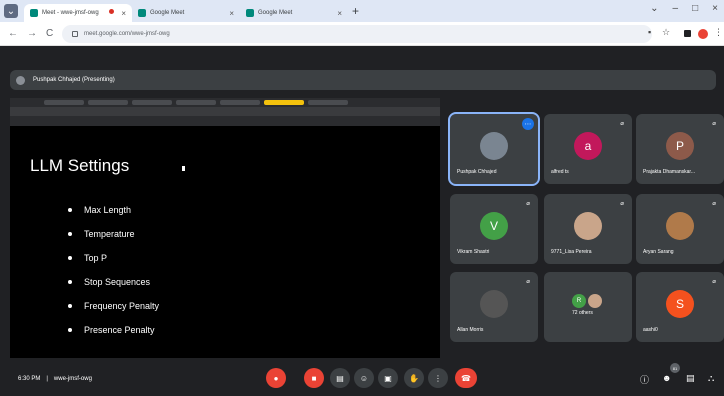 The width and height of the screenshot is (724, 396). What do you see at coordinates (666, 378) in the screenshot?
I see `people-icon: ☻` at bounding box center [666, 378].